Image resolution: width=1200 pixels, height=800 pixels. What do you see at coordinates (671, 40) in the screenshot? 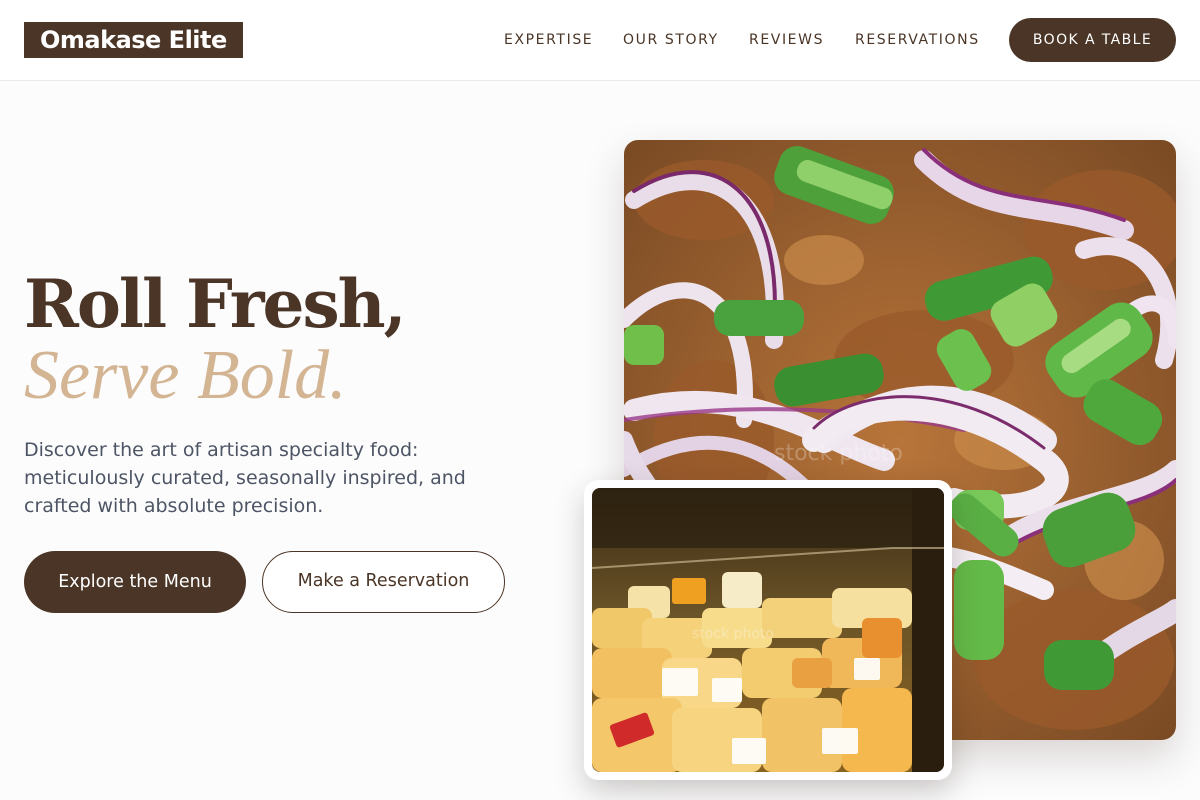
I see `nav-item-our-story: OUR STORY` at bounding box center [671, 40].